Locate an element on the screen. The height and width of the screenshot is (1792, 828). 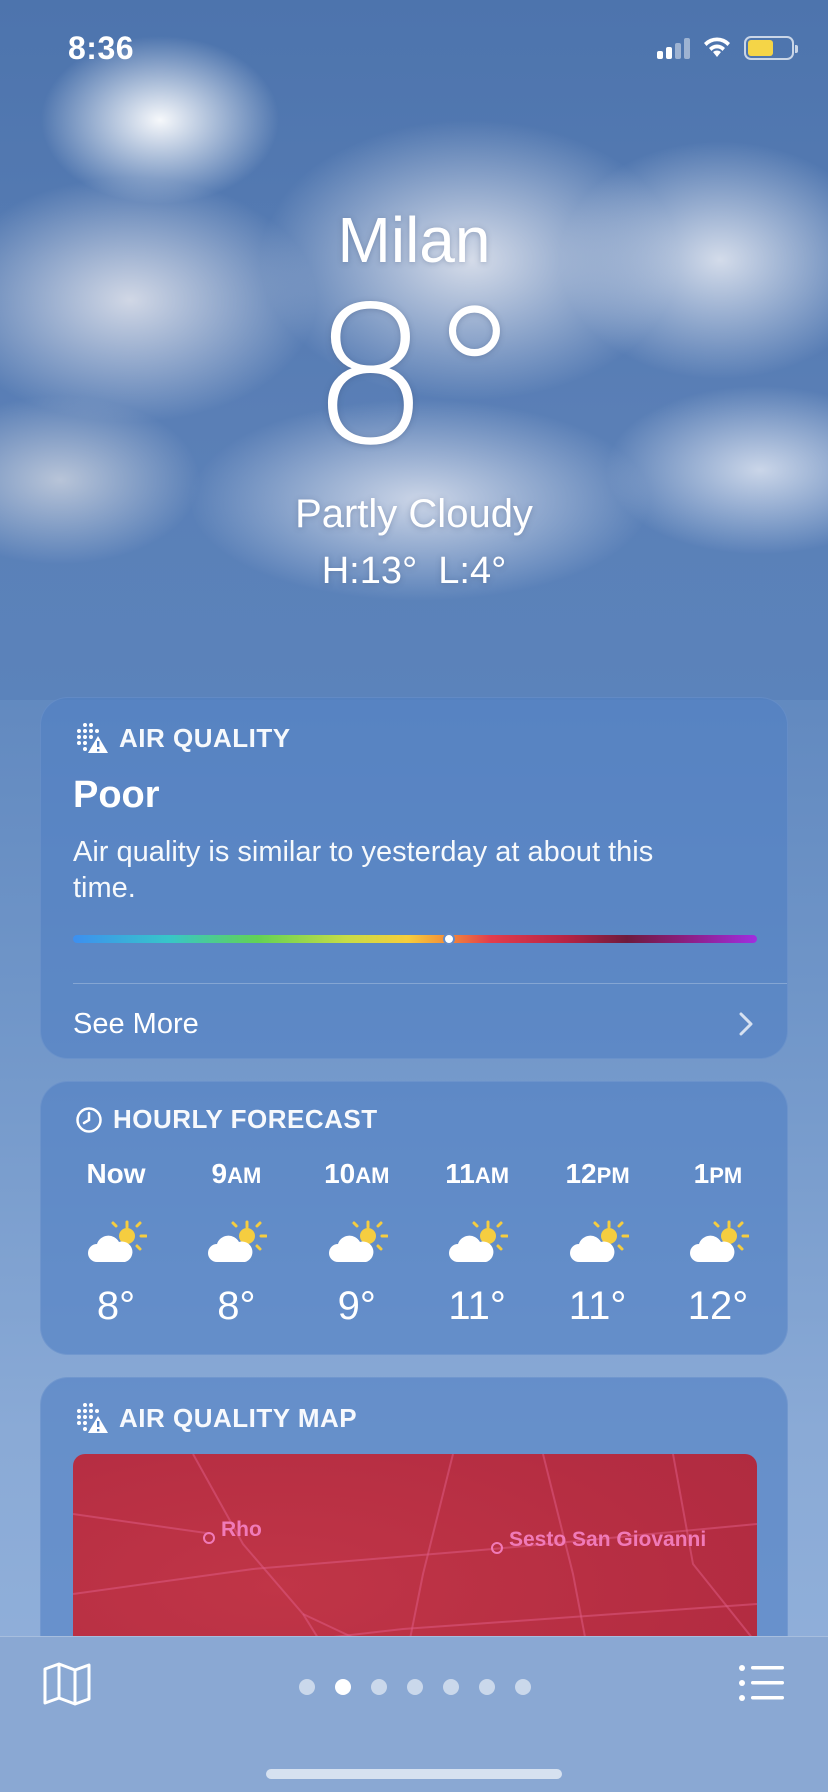
air-quality-scale is located at coordinates (415, 939).